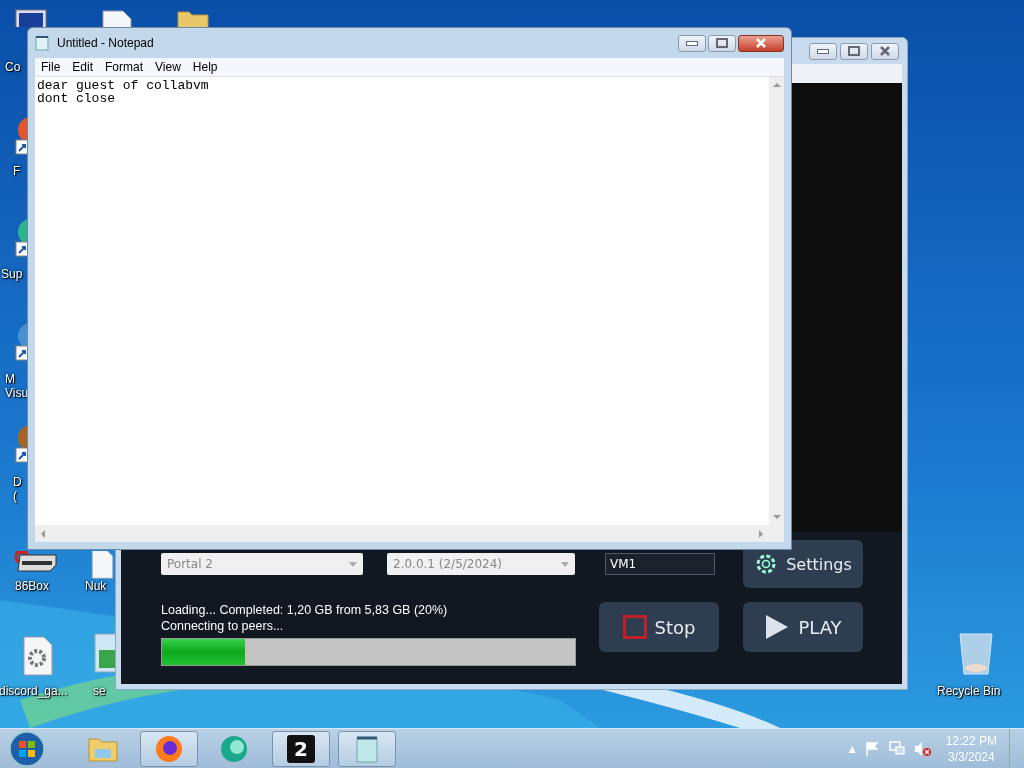 The width and height of the screenshot is (1024, 768). I want to click on icon-label: D, so click(17, 482).